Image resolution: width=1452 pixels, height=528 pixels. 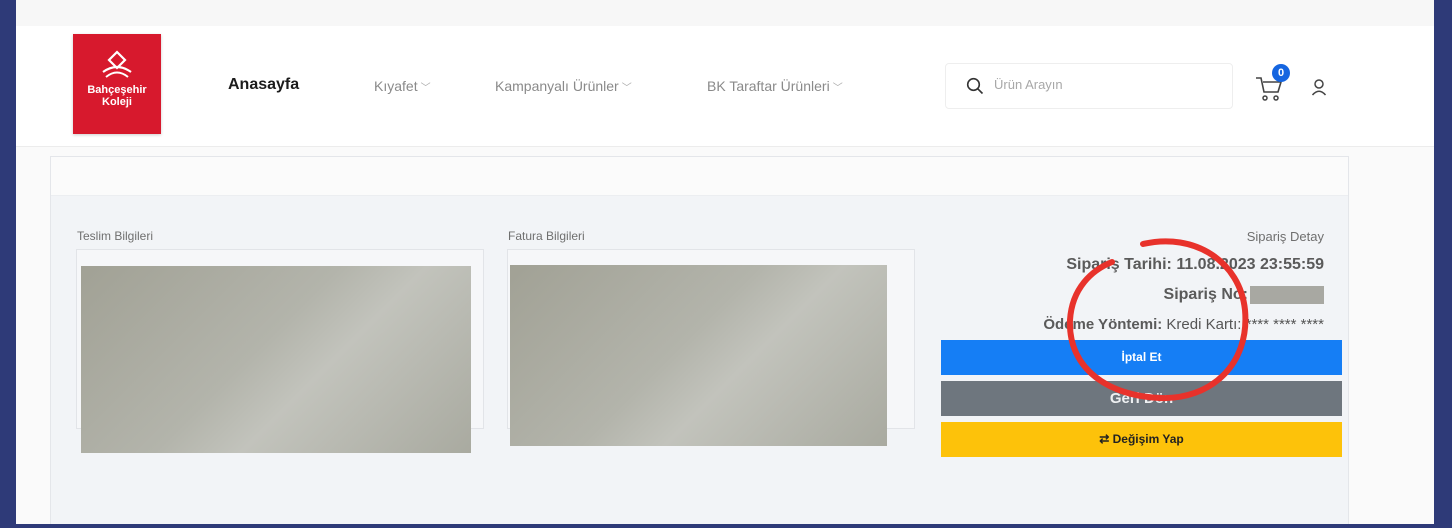 I want to click on order-number-line: Sipariş No:, so click(x=1244, y=295).